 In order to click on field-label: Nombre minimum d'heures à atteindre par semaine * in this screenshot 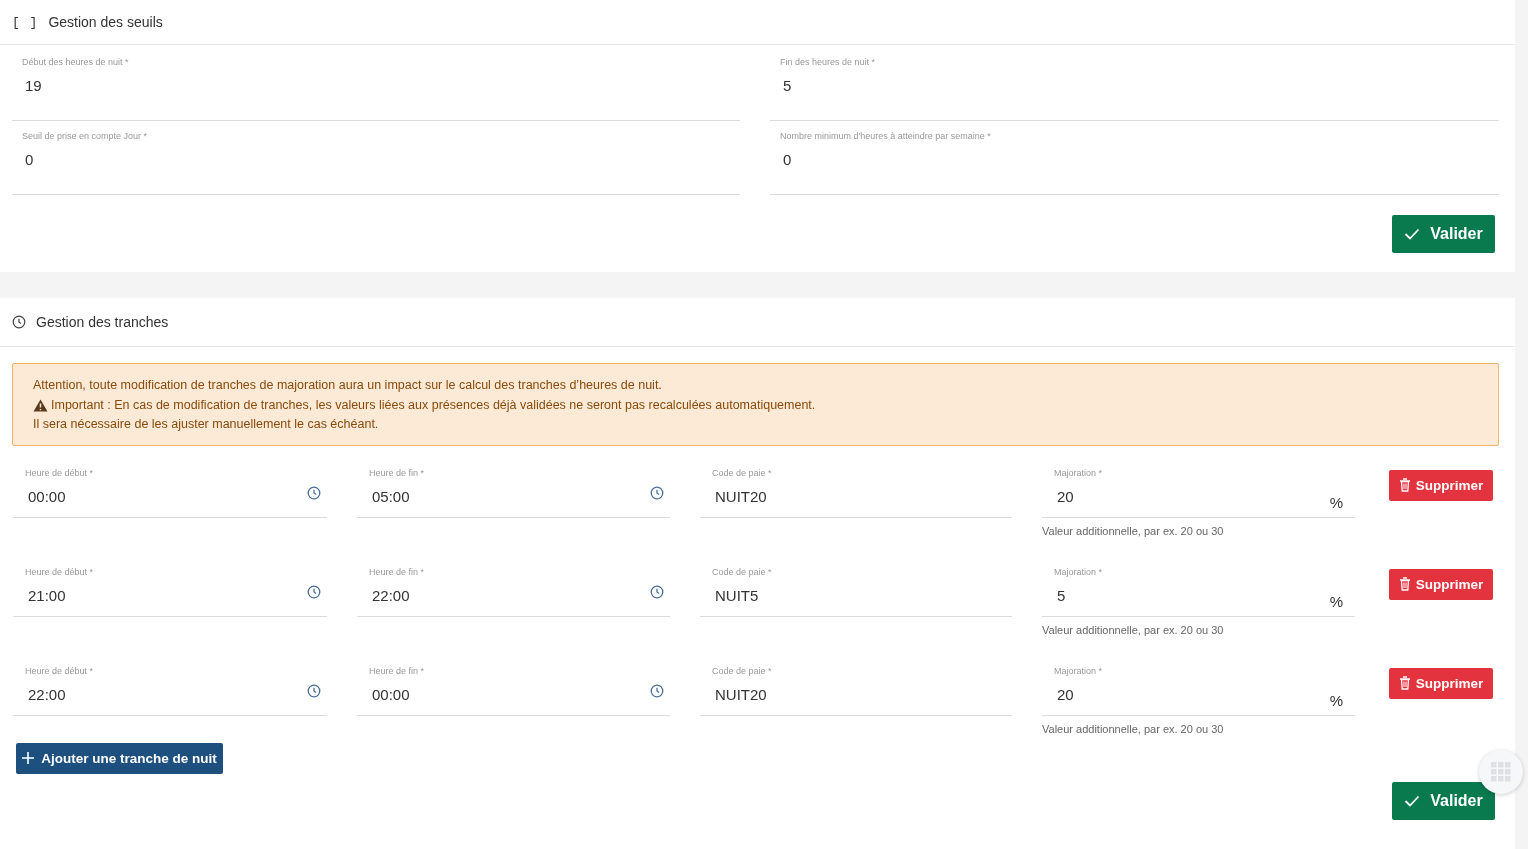, I will do `click(885, 136)`.